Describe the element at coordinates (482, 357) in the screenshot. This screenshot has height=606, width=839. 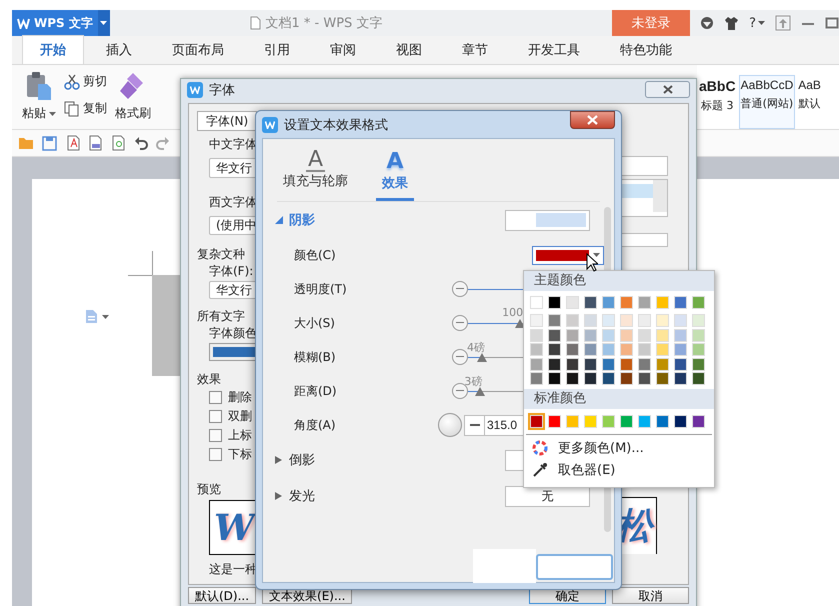
I see `slider-thumb` at that location.